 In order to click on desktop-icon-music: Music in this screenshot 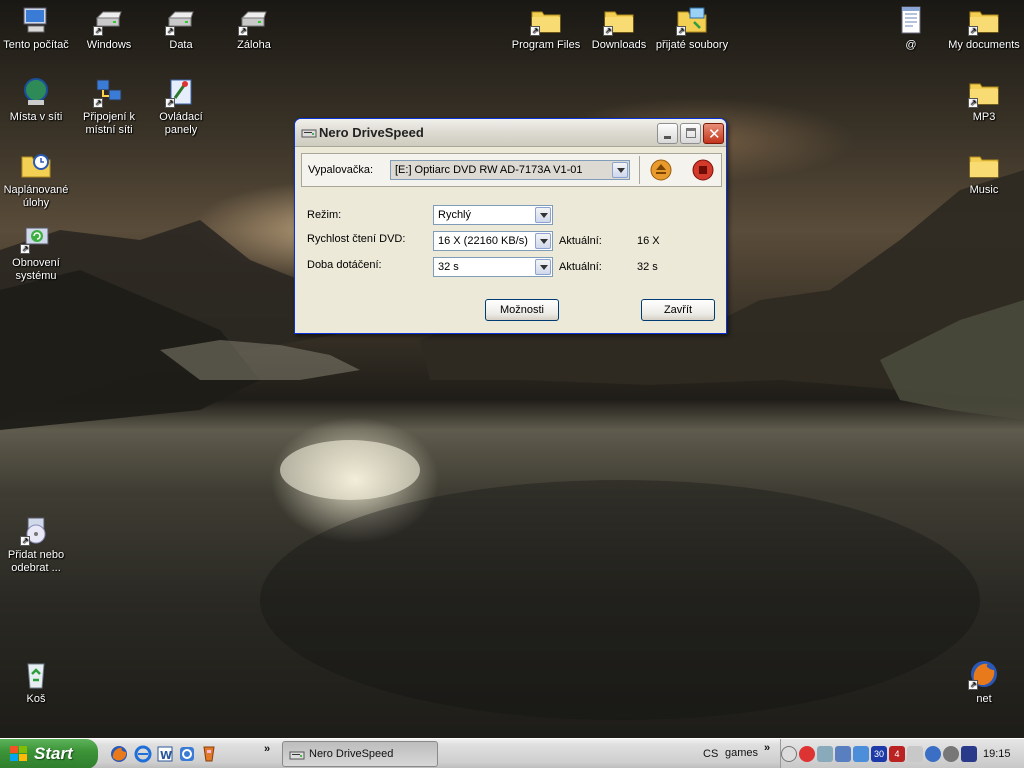, I will do `click(984, 173)`.